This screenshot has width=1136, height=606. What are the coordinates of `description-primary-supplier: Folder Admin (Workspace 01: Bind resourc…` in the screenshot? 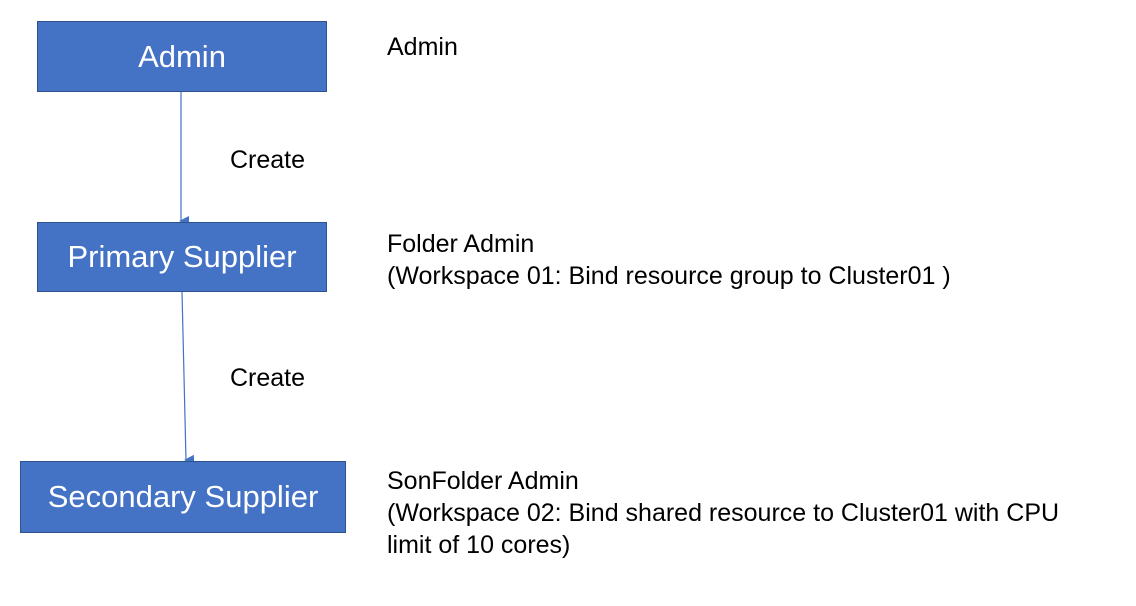 It's located at (669, 260).